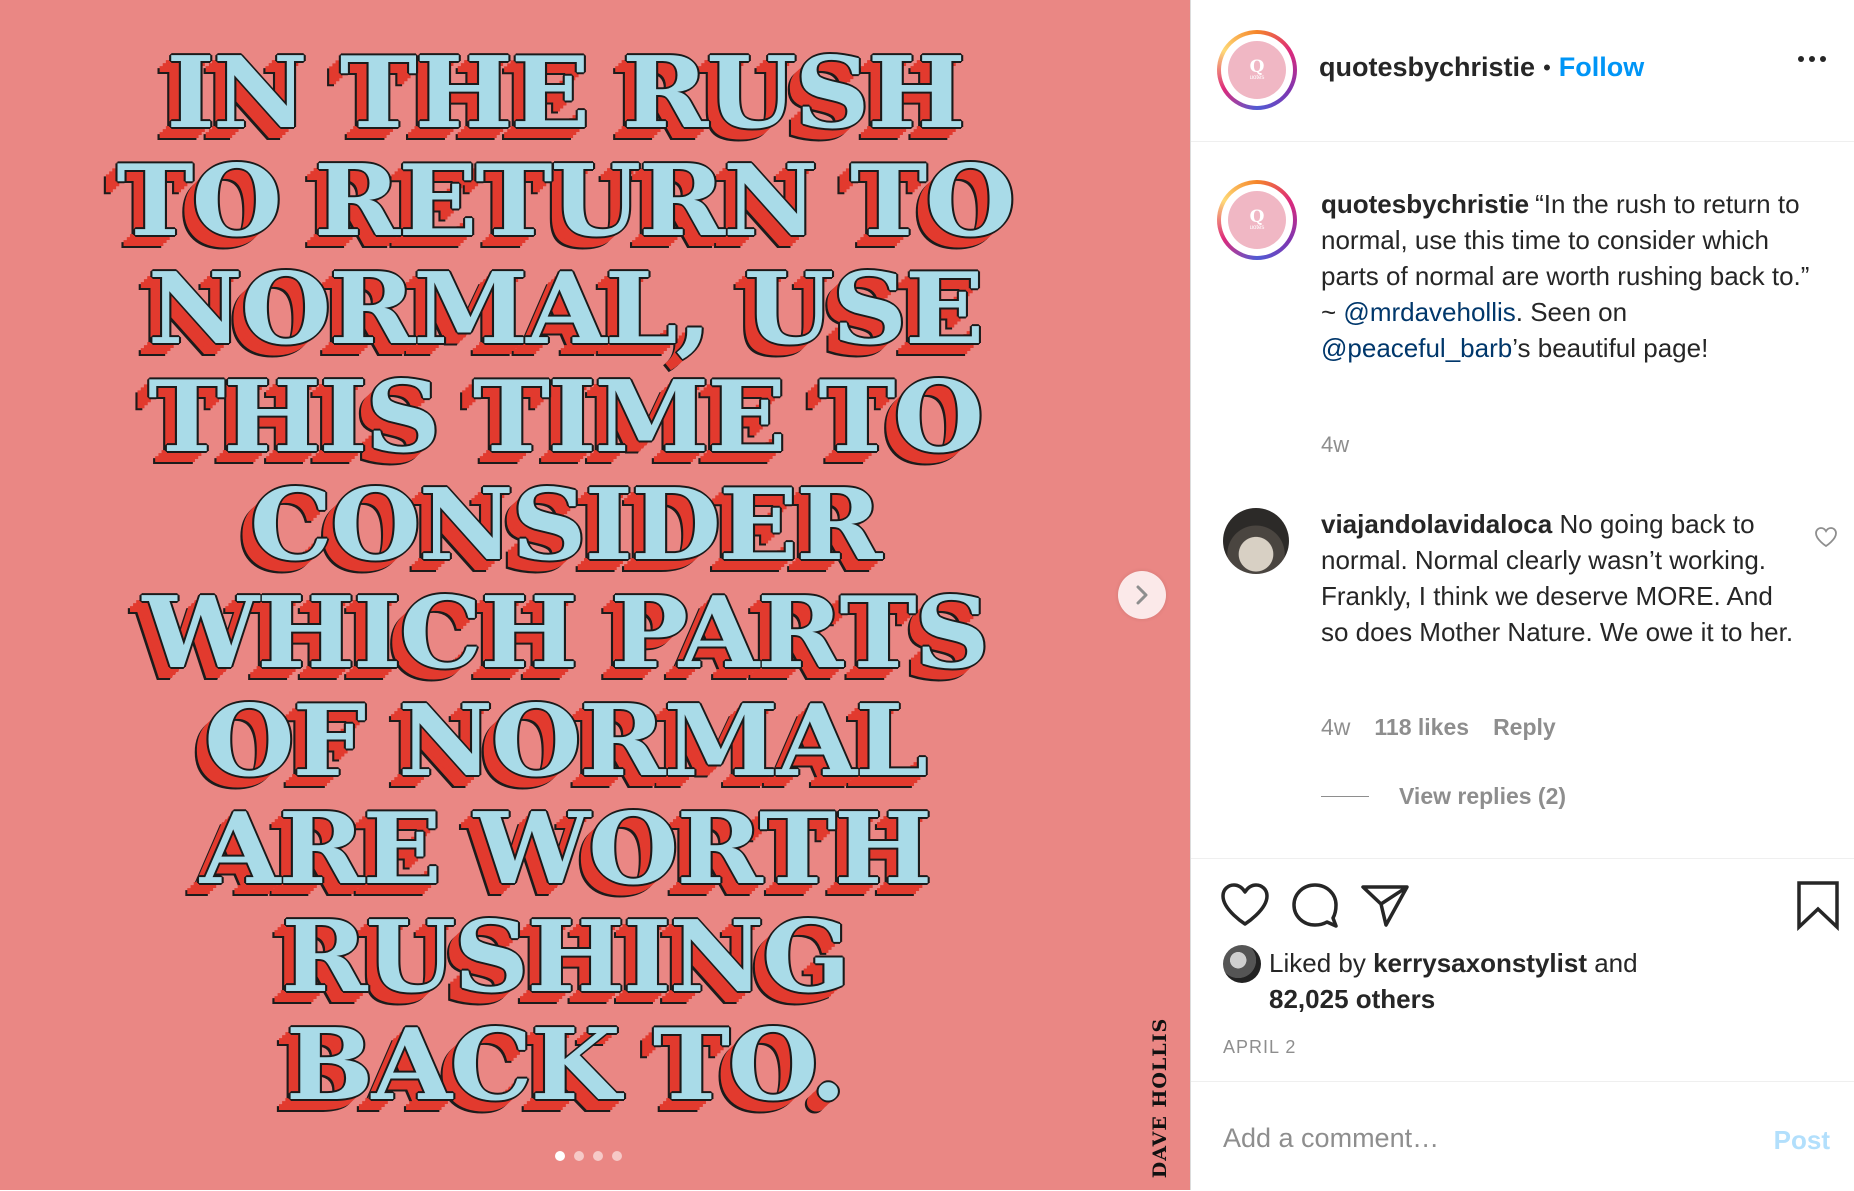 Image resolution: width=1854 pixels, height=1191 pixels. What do you see at coordinates (566, 957) in the screenshot?
I see `quote-line: RUSHING` at bounding box center [566, 957].